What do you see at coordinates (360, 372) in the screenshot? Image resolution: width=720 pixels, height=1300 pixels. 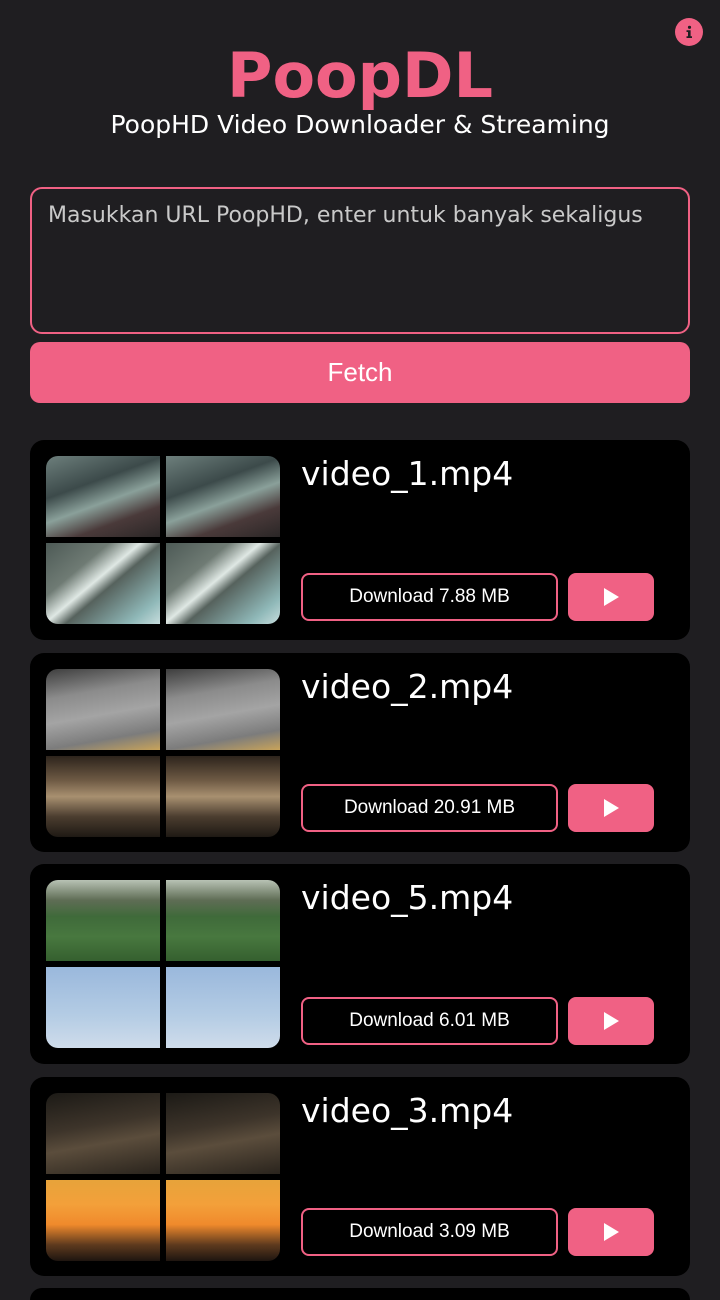 I see `fetch-button: Fetch` at bounding box center [360, 372].